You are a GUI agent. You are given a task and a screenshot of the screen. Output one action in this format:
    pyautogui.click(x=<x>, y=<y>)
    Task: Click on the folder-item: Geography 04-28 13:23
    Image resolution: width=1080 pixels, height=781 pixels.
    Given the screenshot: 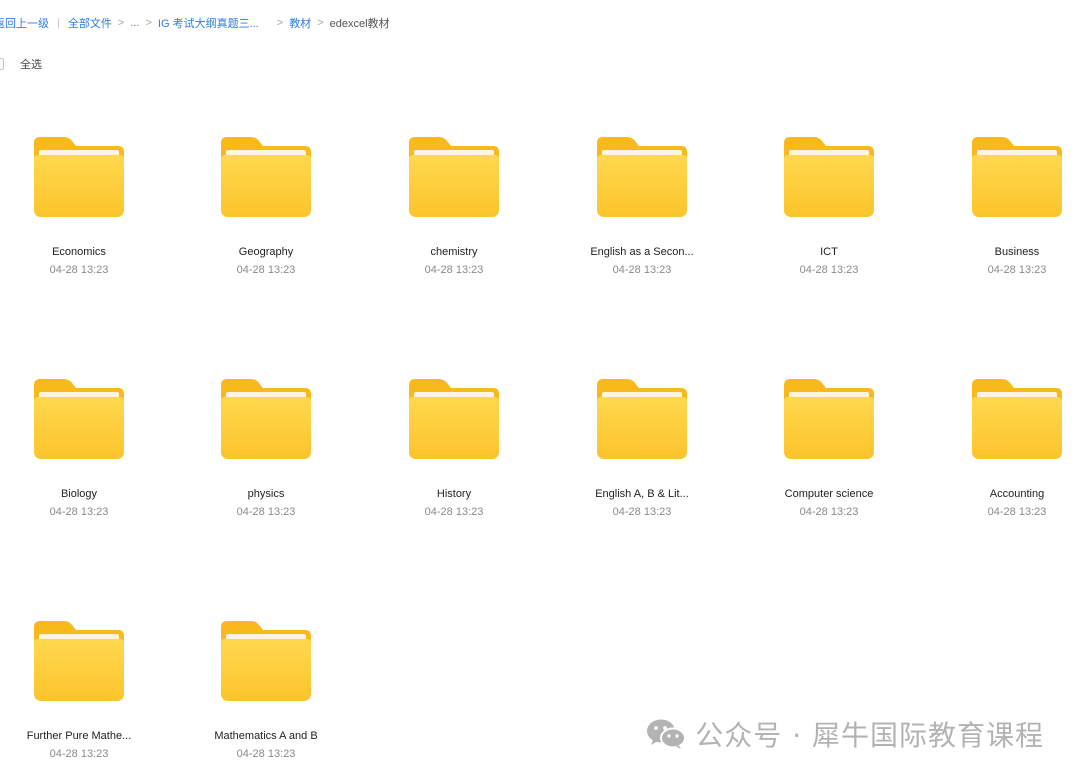 What is the action you would take?
    pyautogui.click(x=266, y=217)
    